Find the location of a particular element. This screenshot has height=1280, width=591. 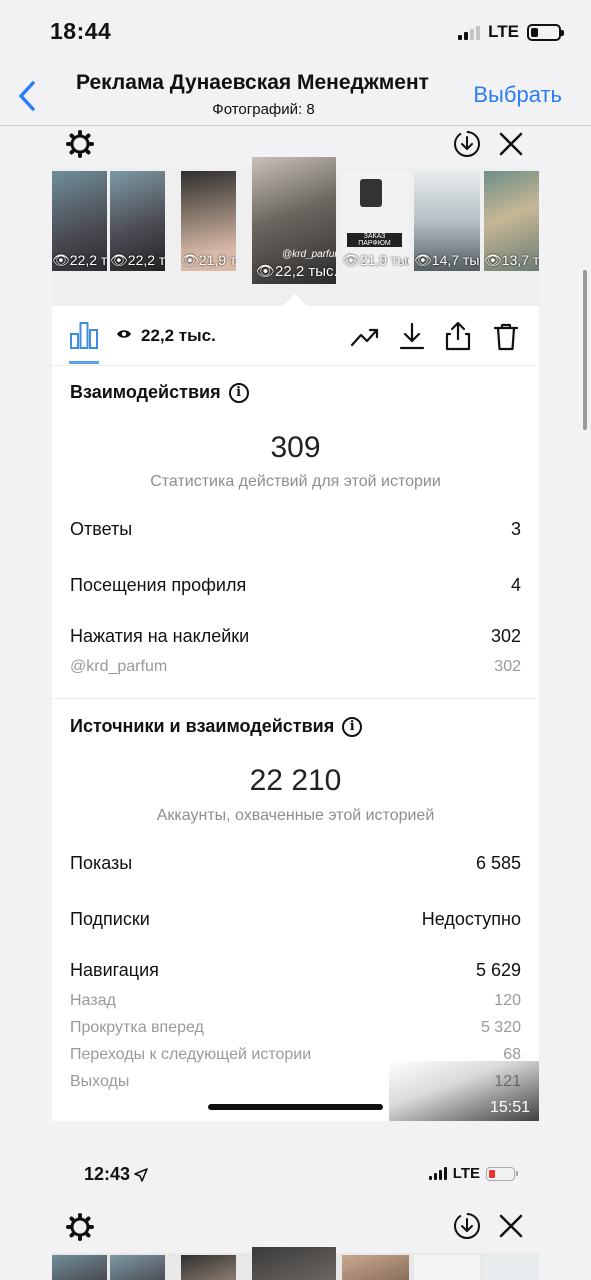

location-arrow-icon is located at coordinates (141, 1174).